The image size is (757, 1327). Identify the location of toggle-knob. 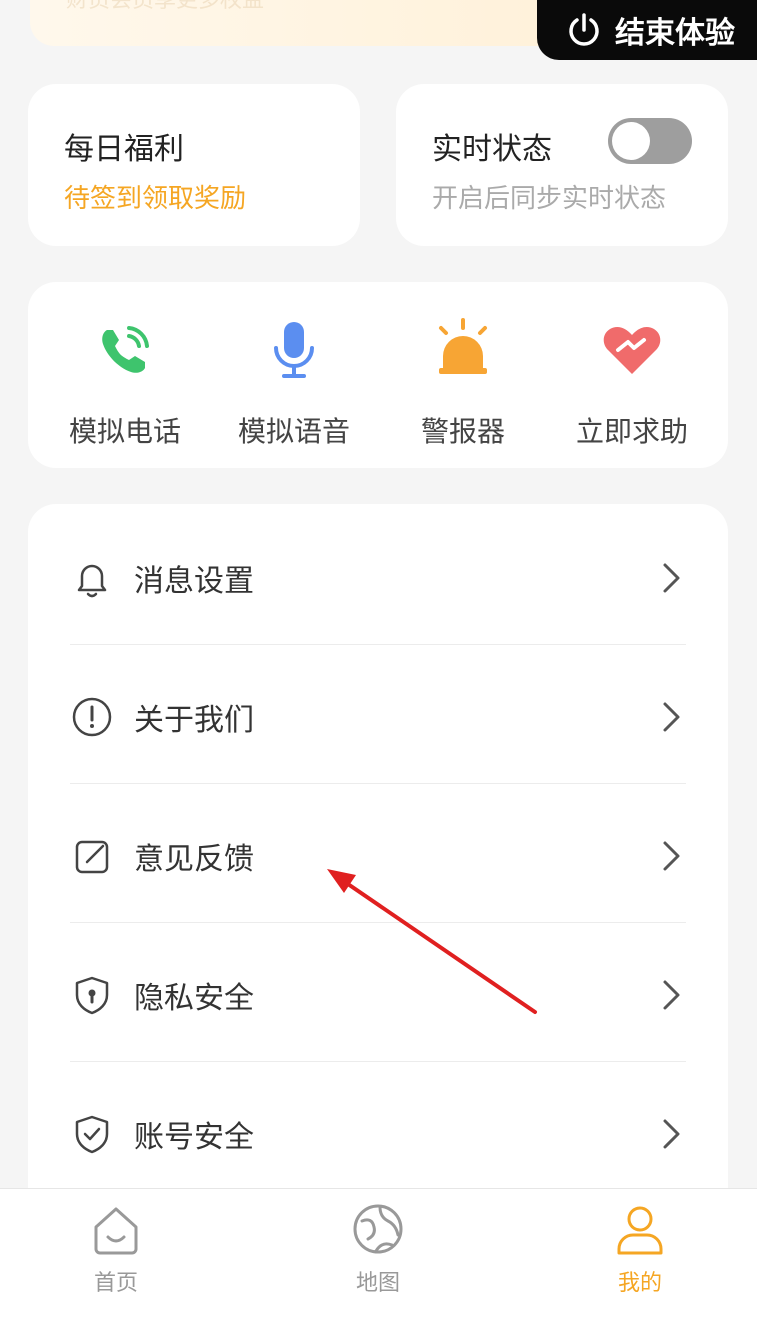
(631, 141).